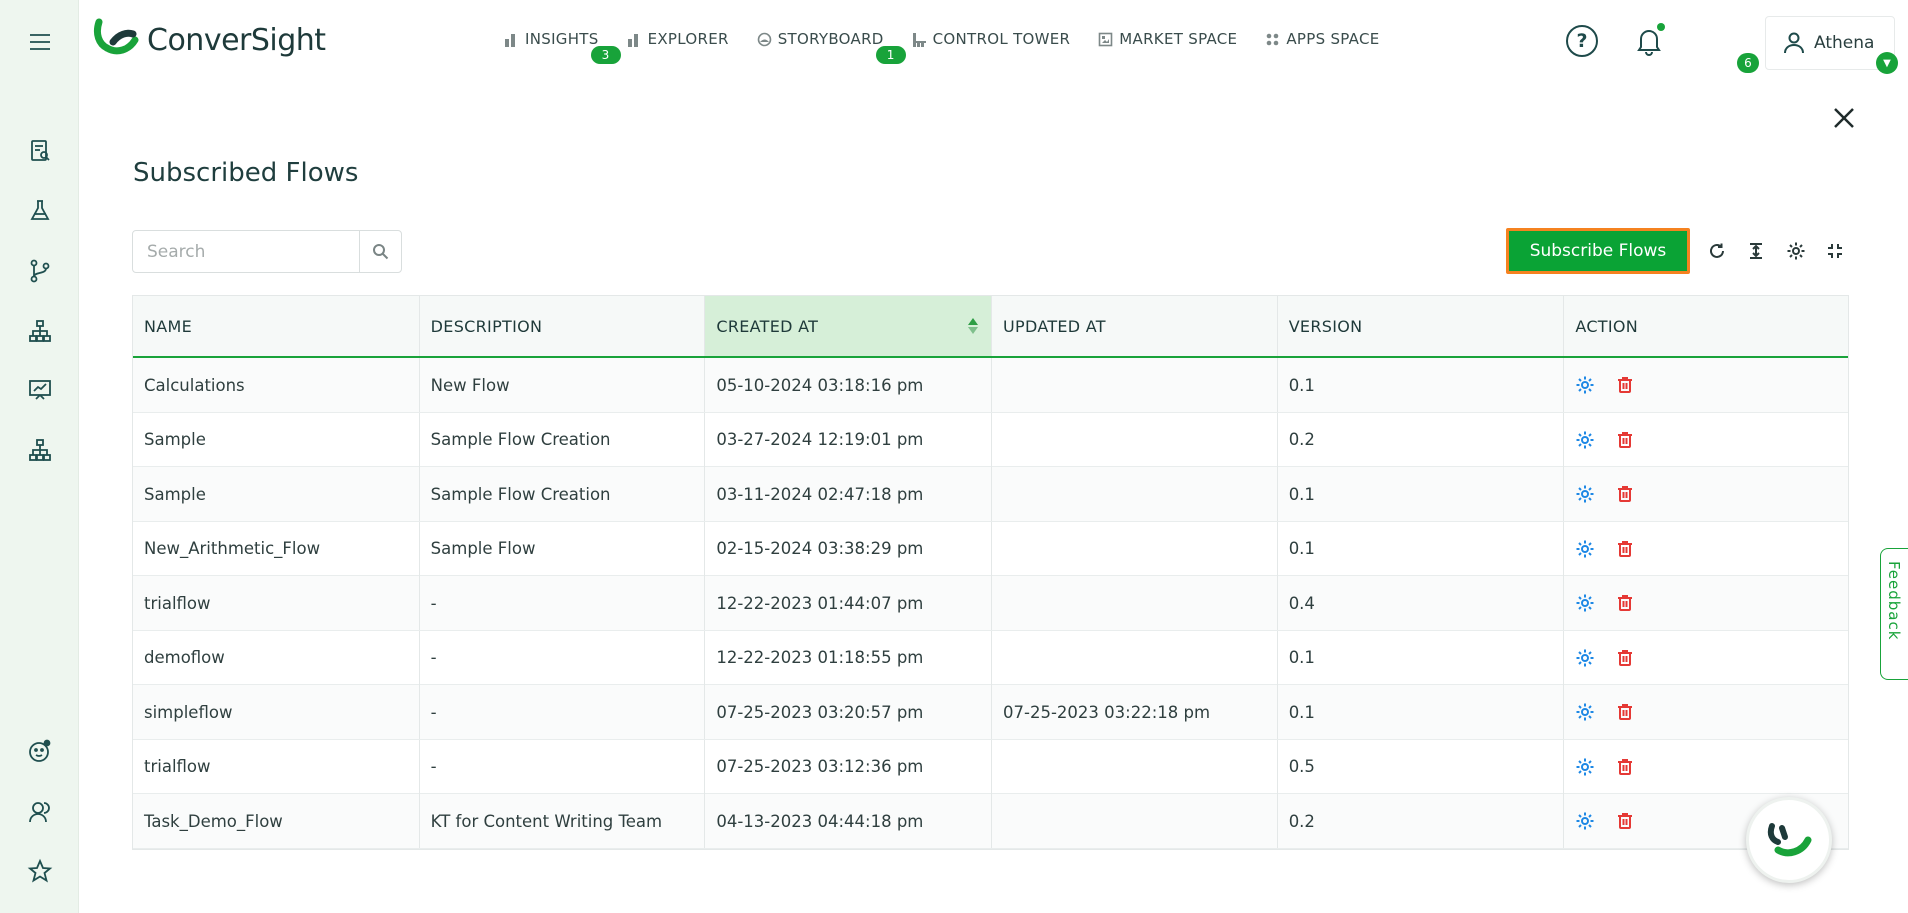  I want to click on market-space-icon, so click(1105, 39).